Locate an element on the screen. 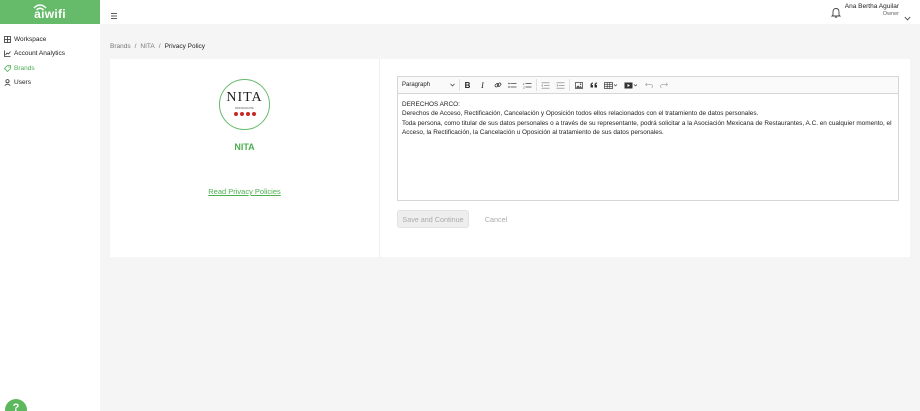  brand-logo-dots is located at coordinates (244, 113).